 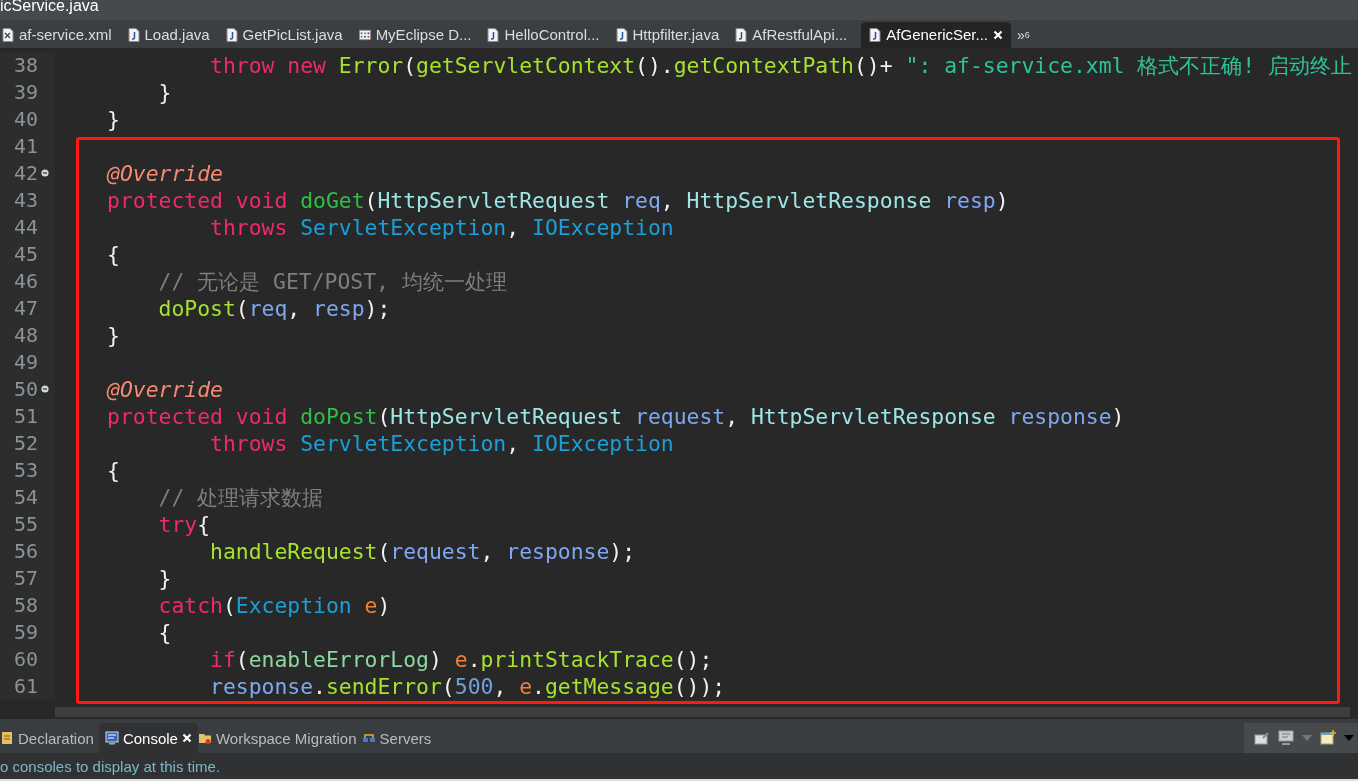 I want to click on line-number: 52, so click(x=27, y=443).